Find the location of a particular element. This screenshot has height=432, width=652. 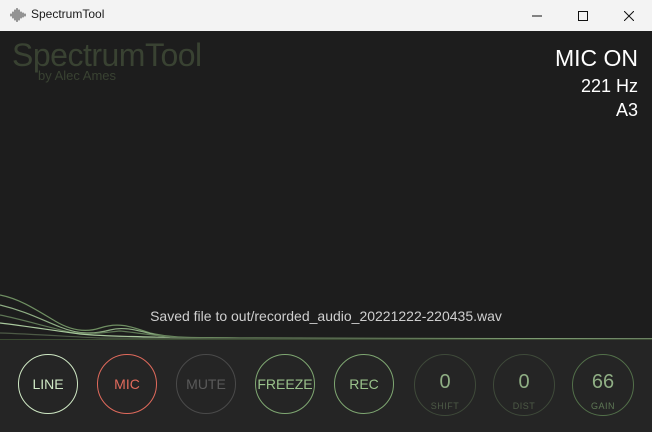

dist-value: 0 is located at coordinates (524, 382).